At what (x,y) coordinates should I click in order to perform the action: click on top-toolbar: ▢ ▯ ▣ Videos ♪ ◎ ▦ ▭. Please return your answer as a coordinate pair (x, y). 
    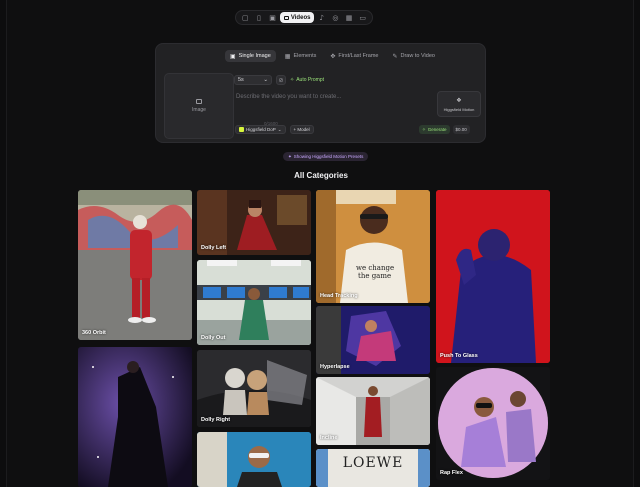
    Looking at the image, I should click on (304, 17).